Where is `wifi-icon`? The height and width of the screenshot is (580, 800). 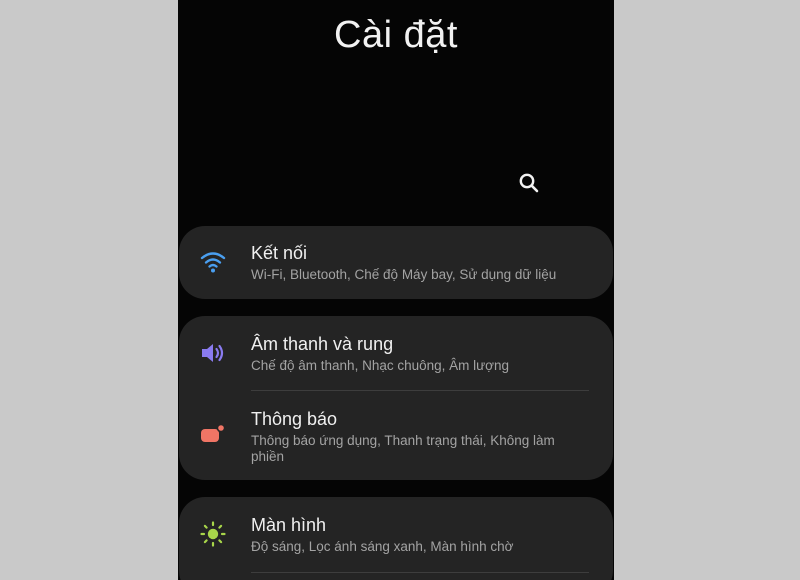 wifi-icon is located at coordinates (213, 262).